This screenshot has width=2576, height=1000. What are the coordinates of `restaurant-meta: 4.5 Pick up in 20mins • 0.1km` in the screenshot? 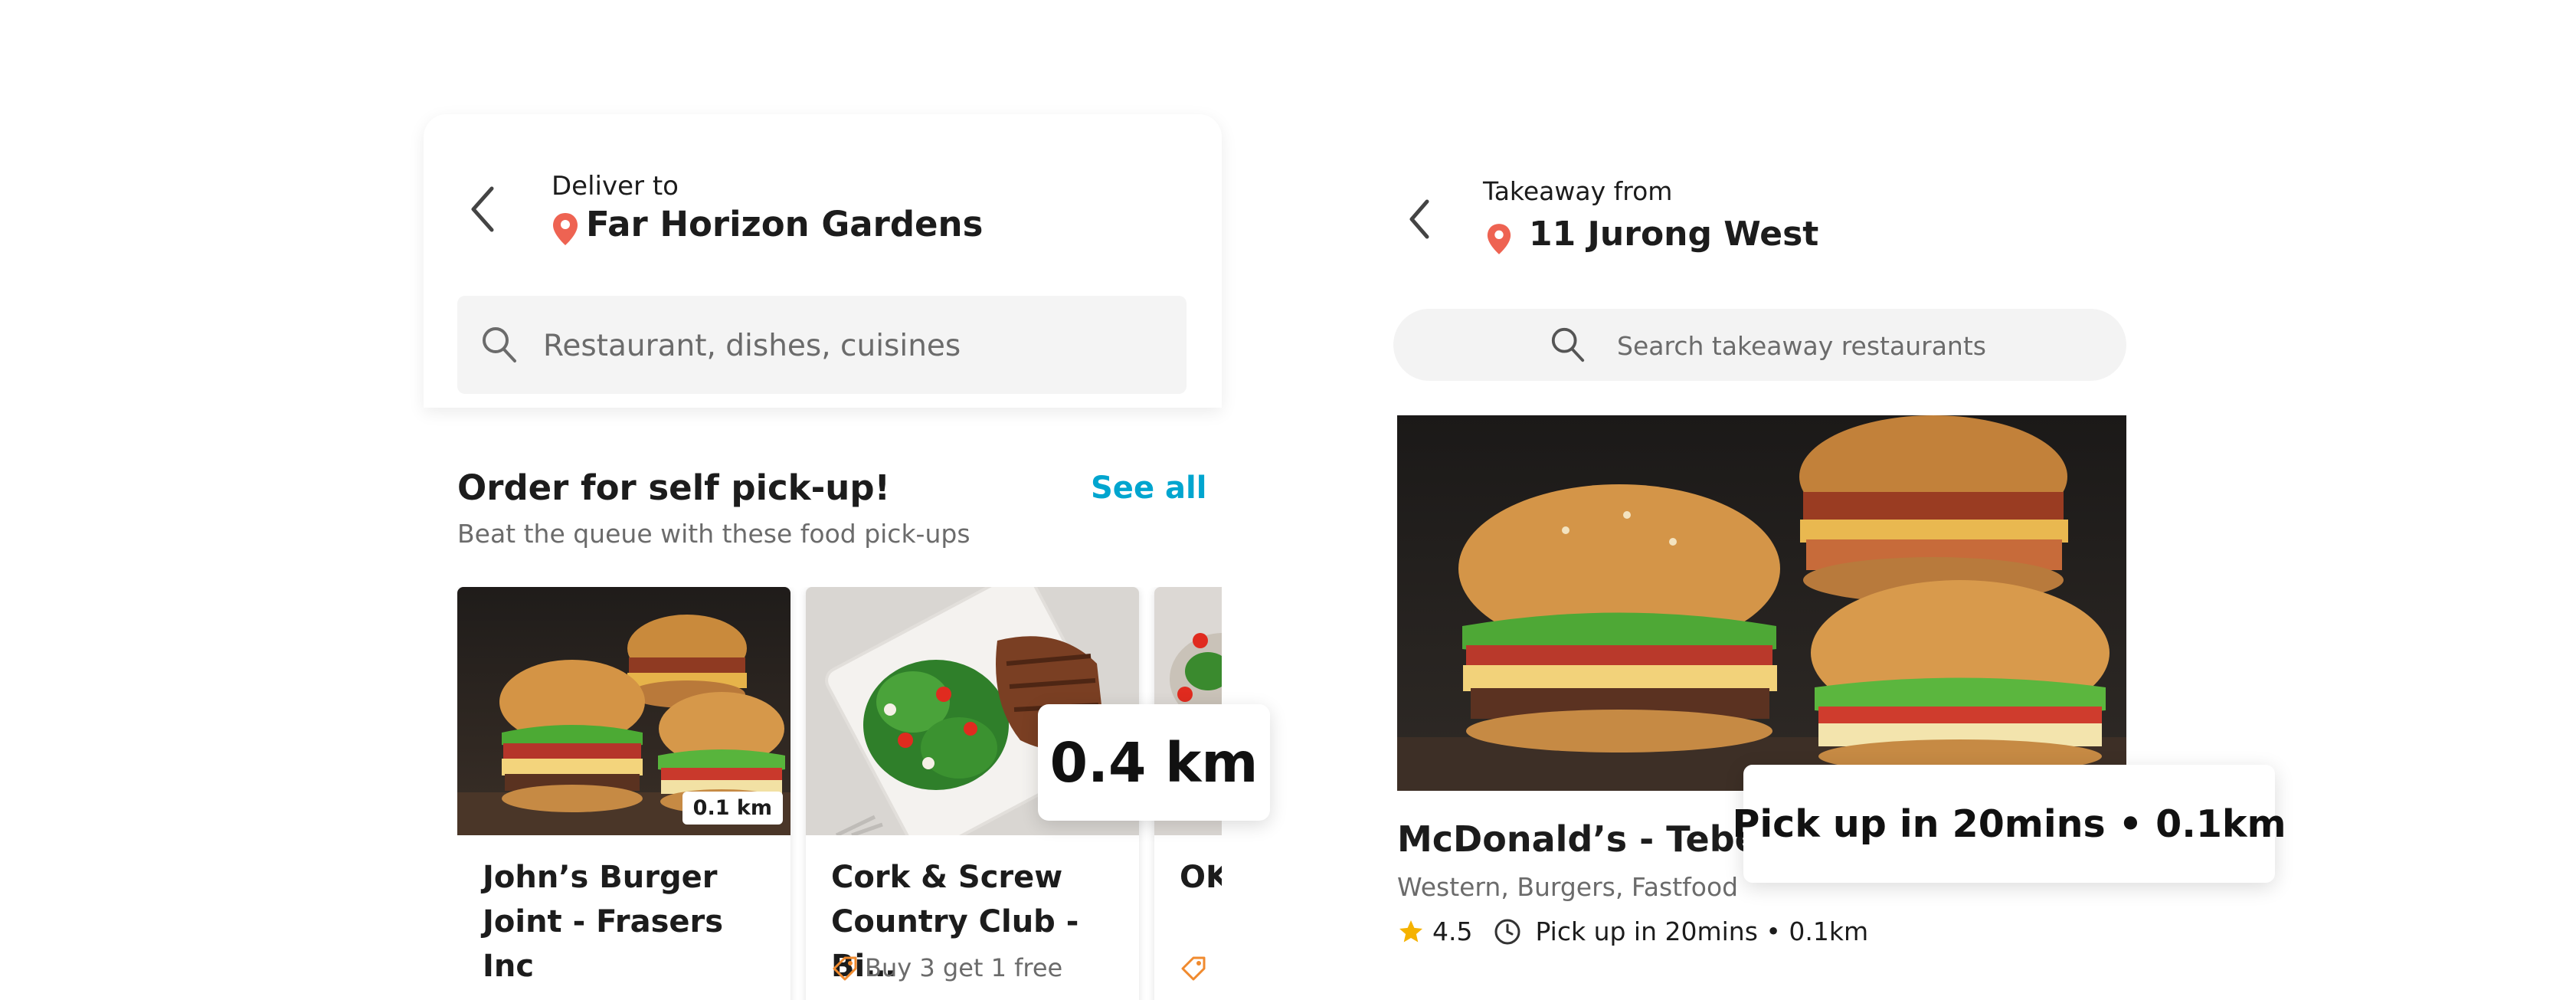 It's located at (1632, 931).